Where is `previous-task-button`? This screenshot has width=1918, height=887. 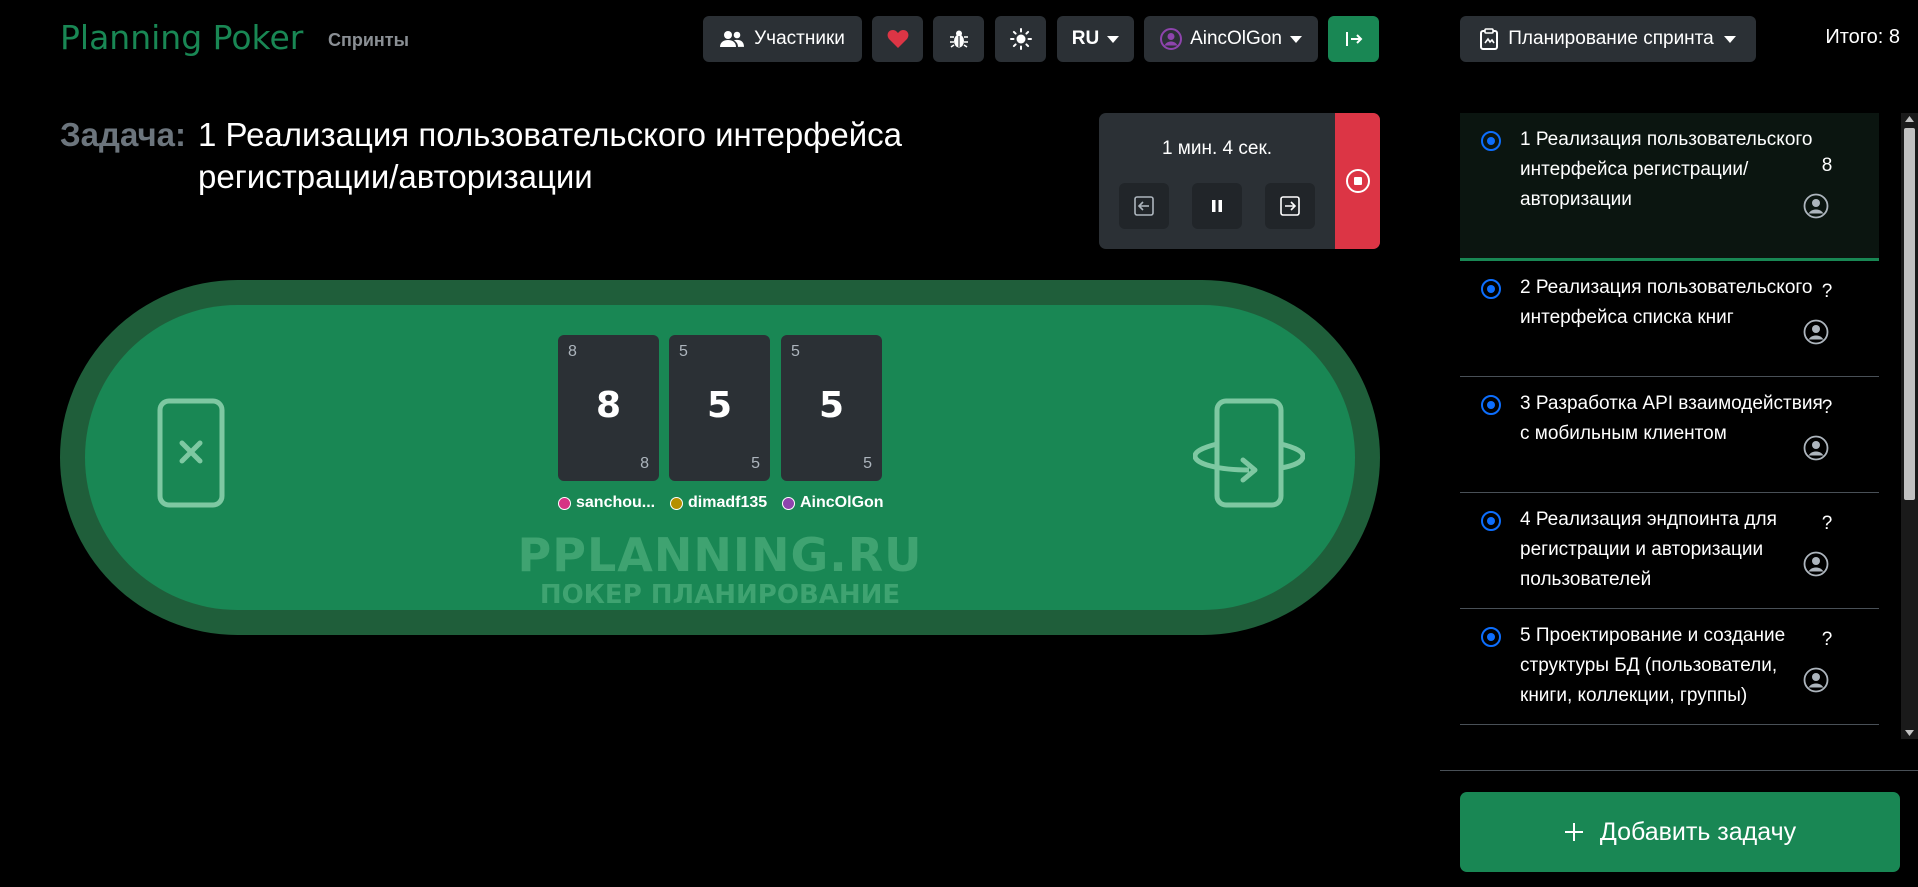
previous-task-button is located at coordinates (1144, 206).